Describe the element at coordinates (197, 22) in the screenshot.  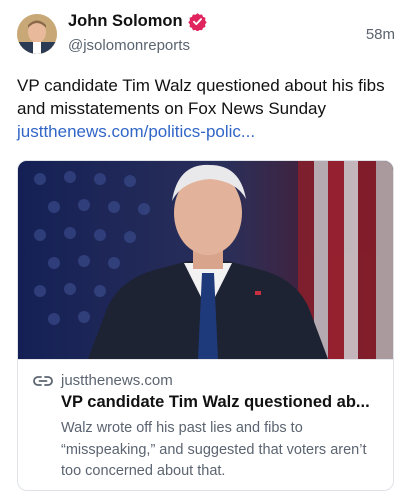
I see `verified-badge-icon` at that location.